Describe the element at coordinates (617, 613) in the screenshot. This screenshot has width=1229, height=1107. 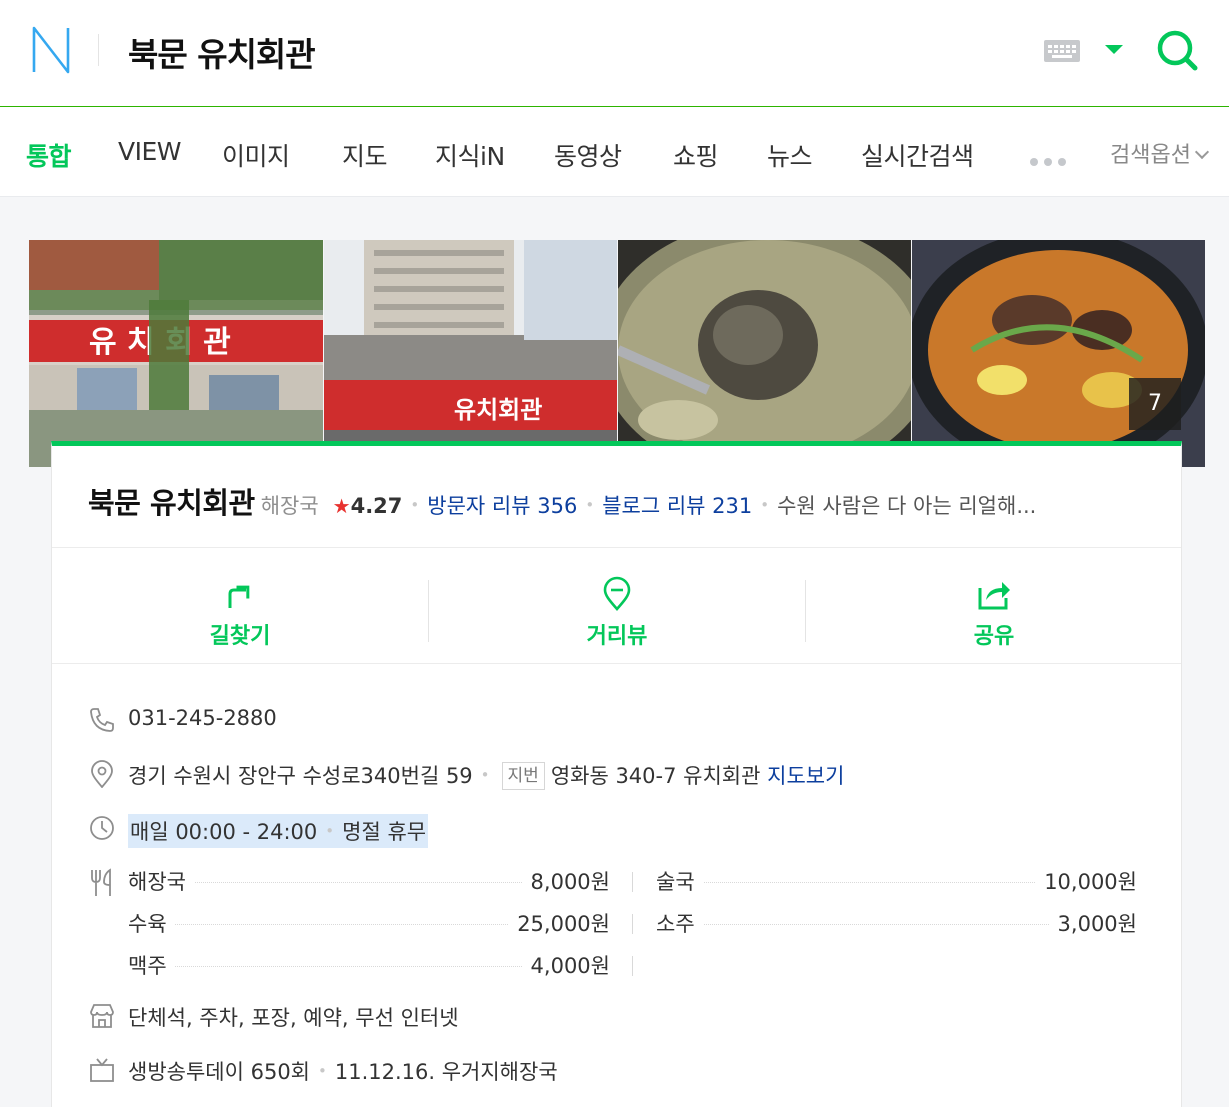
I see `street-view-button: 거리뷰` at that location.